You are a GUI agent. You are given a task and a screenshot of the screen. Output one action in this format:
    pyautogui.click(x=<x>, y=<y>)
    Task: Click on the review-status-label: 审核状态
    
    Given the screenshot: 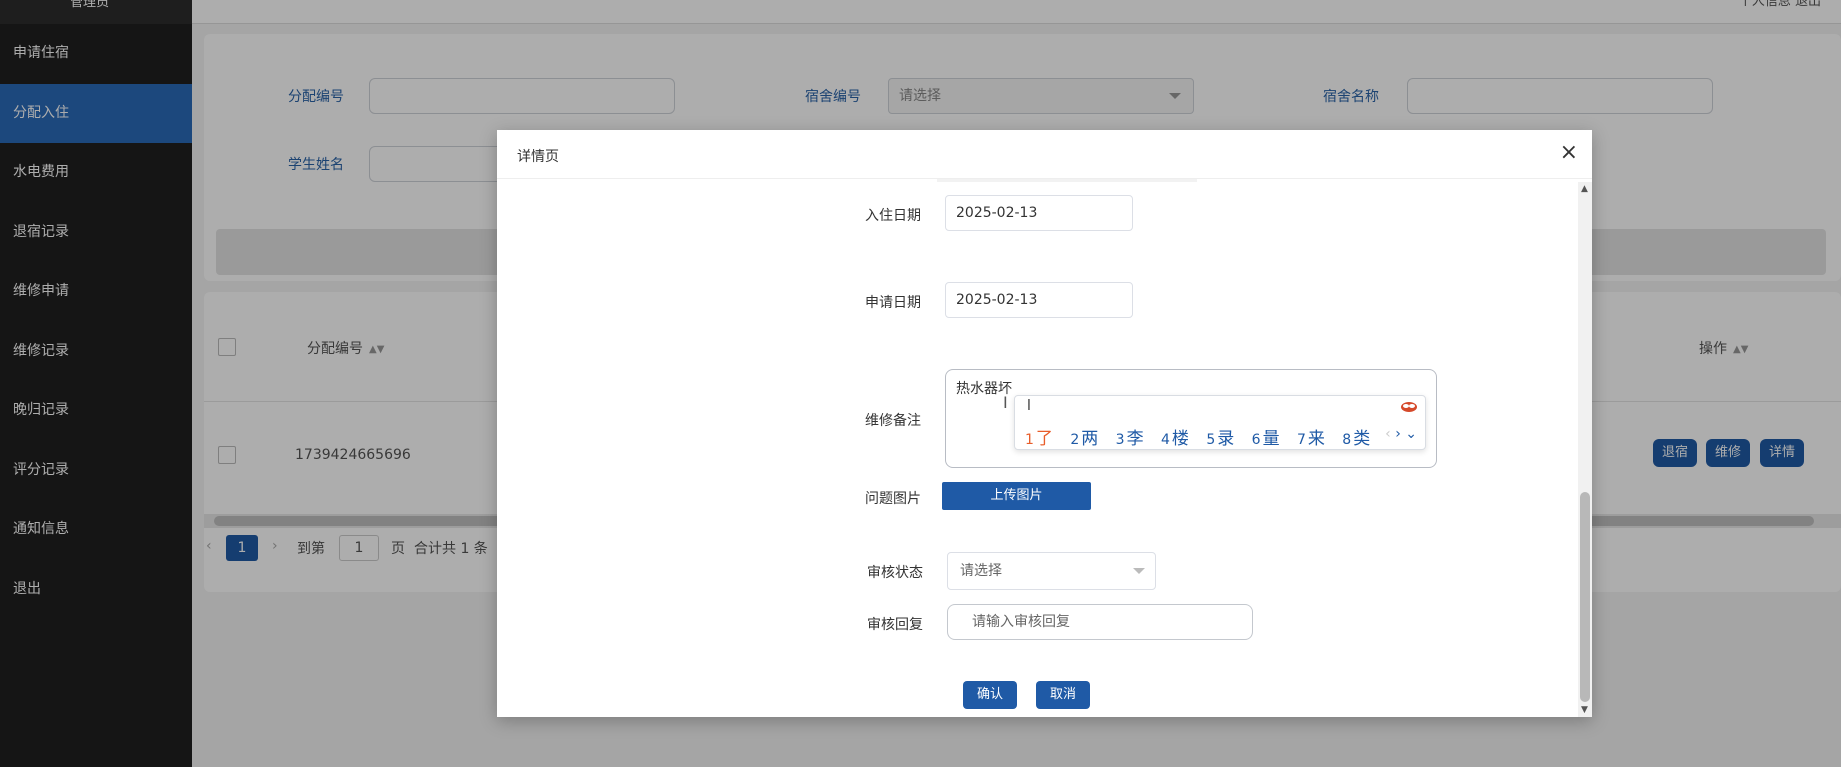 What is the action you would take?
    pyautogui.click(x=895, y=573)
    